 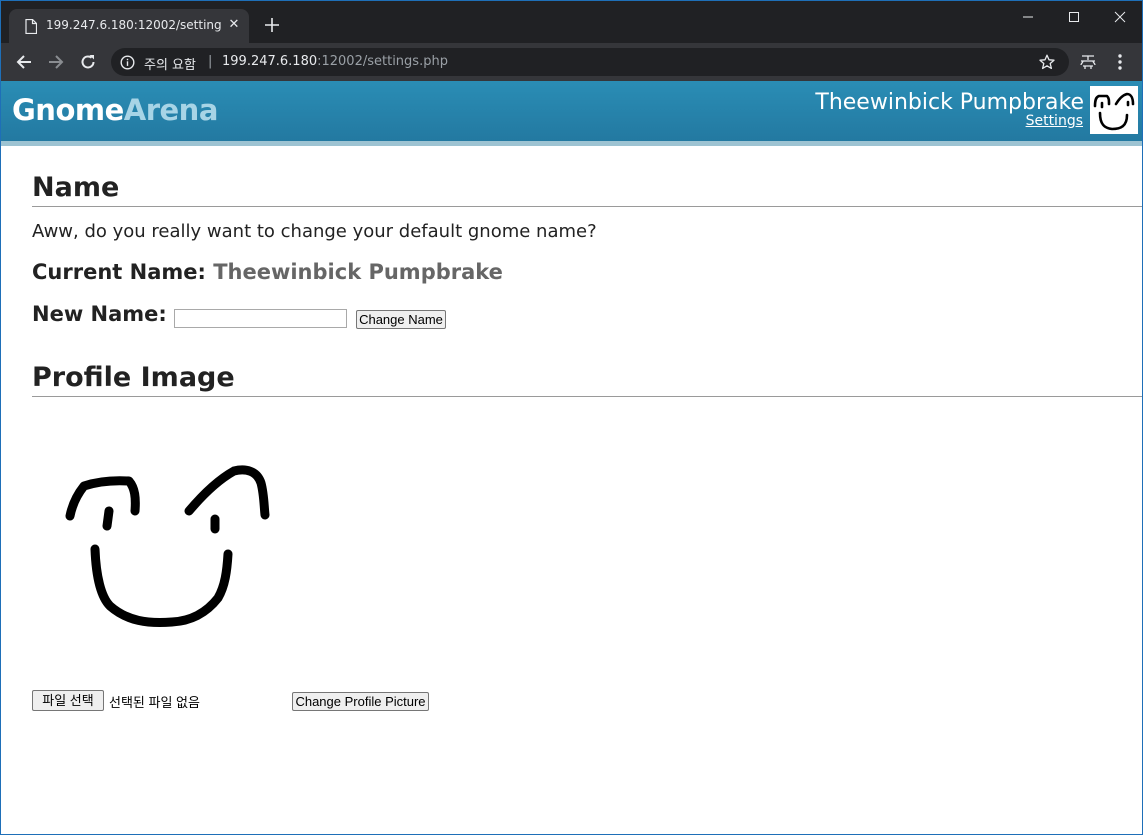 I want to click on header-underline, so click(x=571, y=143).